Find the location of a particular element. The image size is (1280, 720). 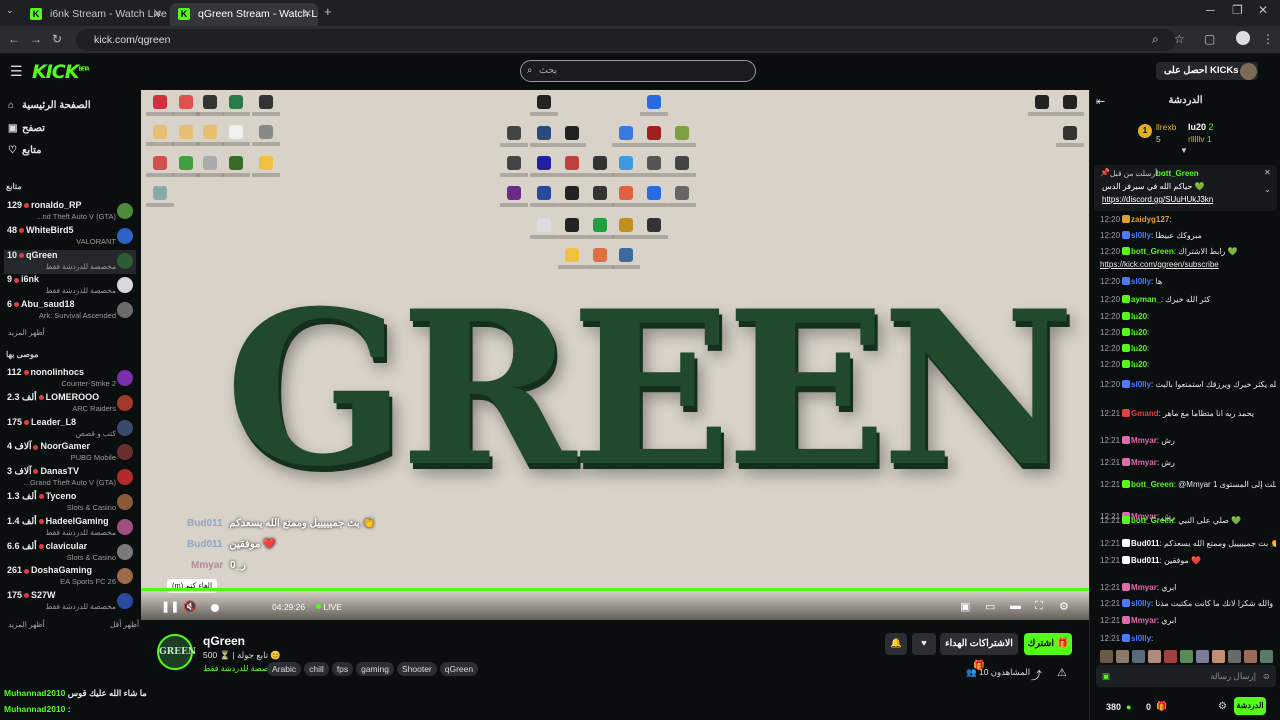

message-username: ayman_ is located at coordinates (1146, 299).